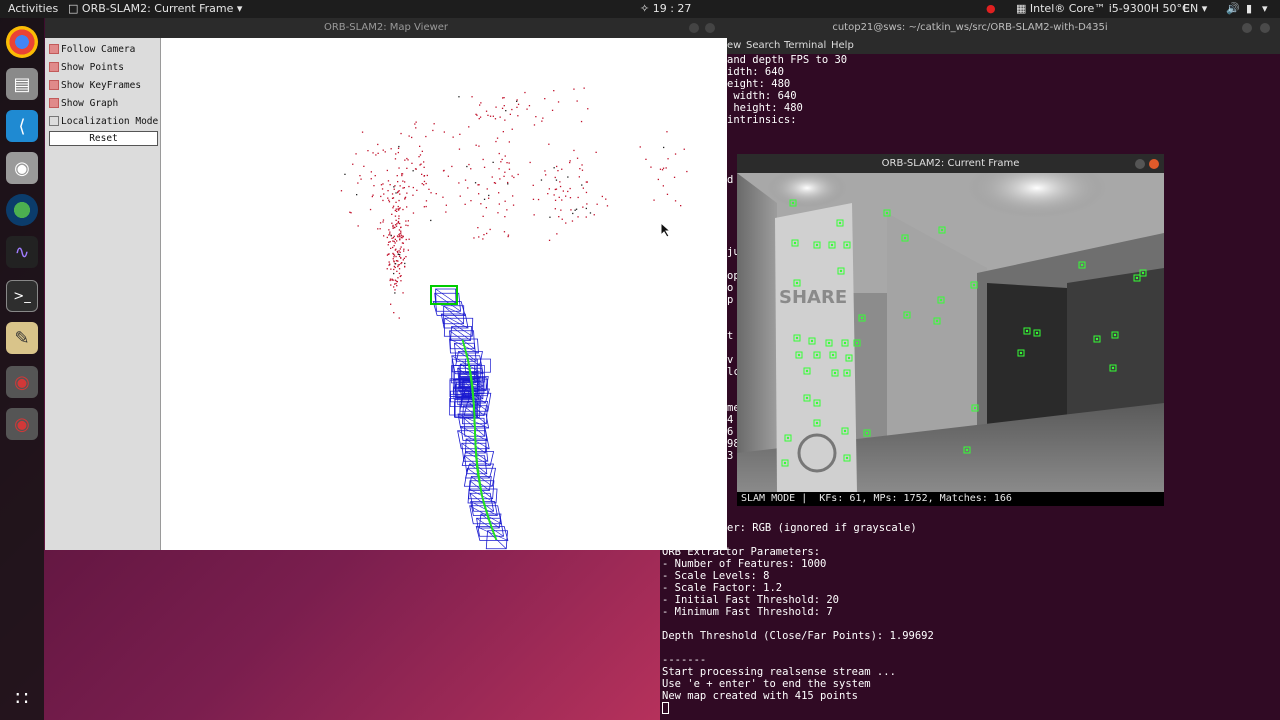 Image resolution: width=1280 pixels, height=720 pixels. What do you see at coordinates (103, 121) in the screenshot?
I see `localization-mode-checkbox: Localization Mode` at bounding box center [103, 121].